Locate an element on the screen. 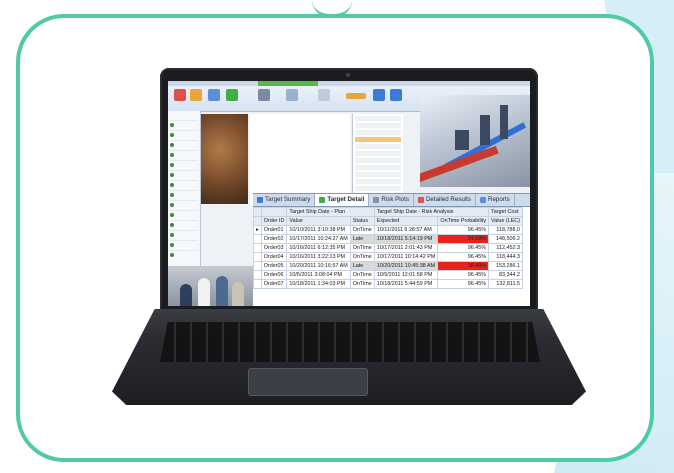 Image resolution: width=674 pixels, height=473 pixels. table-cell: 18.45% is located at coordinates (463, 266).